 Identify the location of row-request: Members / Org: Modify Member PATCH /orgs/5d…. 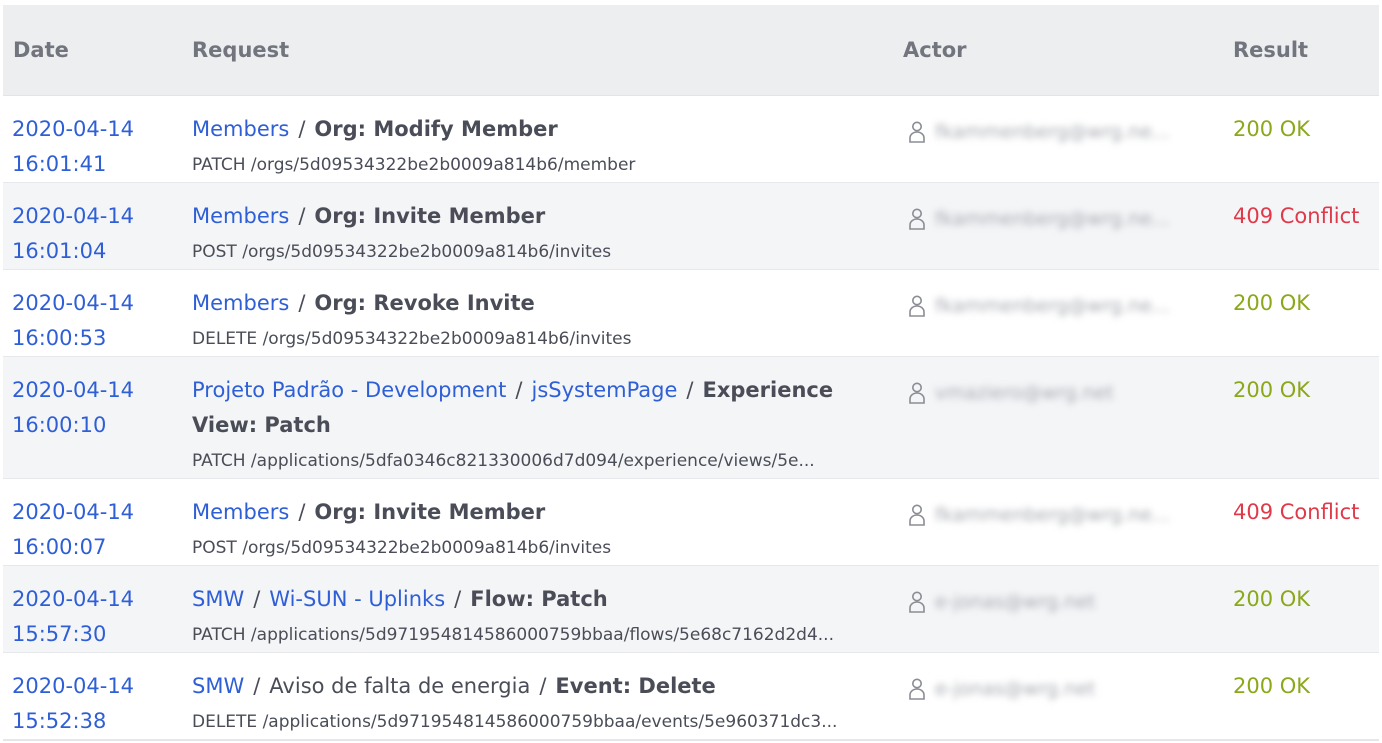
(537, 147).